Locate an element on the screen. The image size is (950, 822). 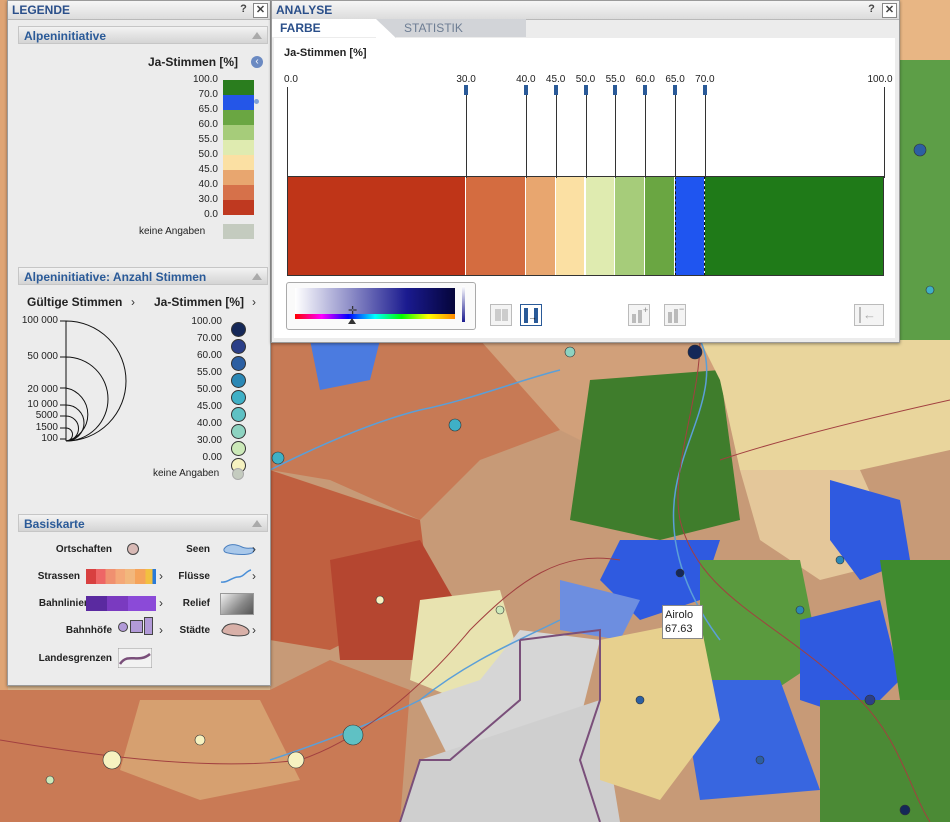
no-data-label: keine Angaben is located at coordinates (172, 231).